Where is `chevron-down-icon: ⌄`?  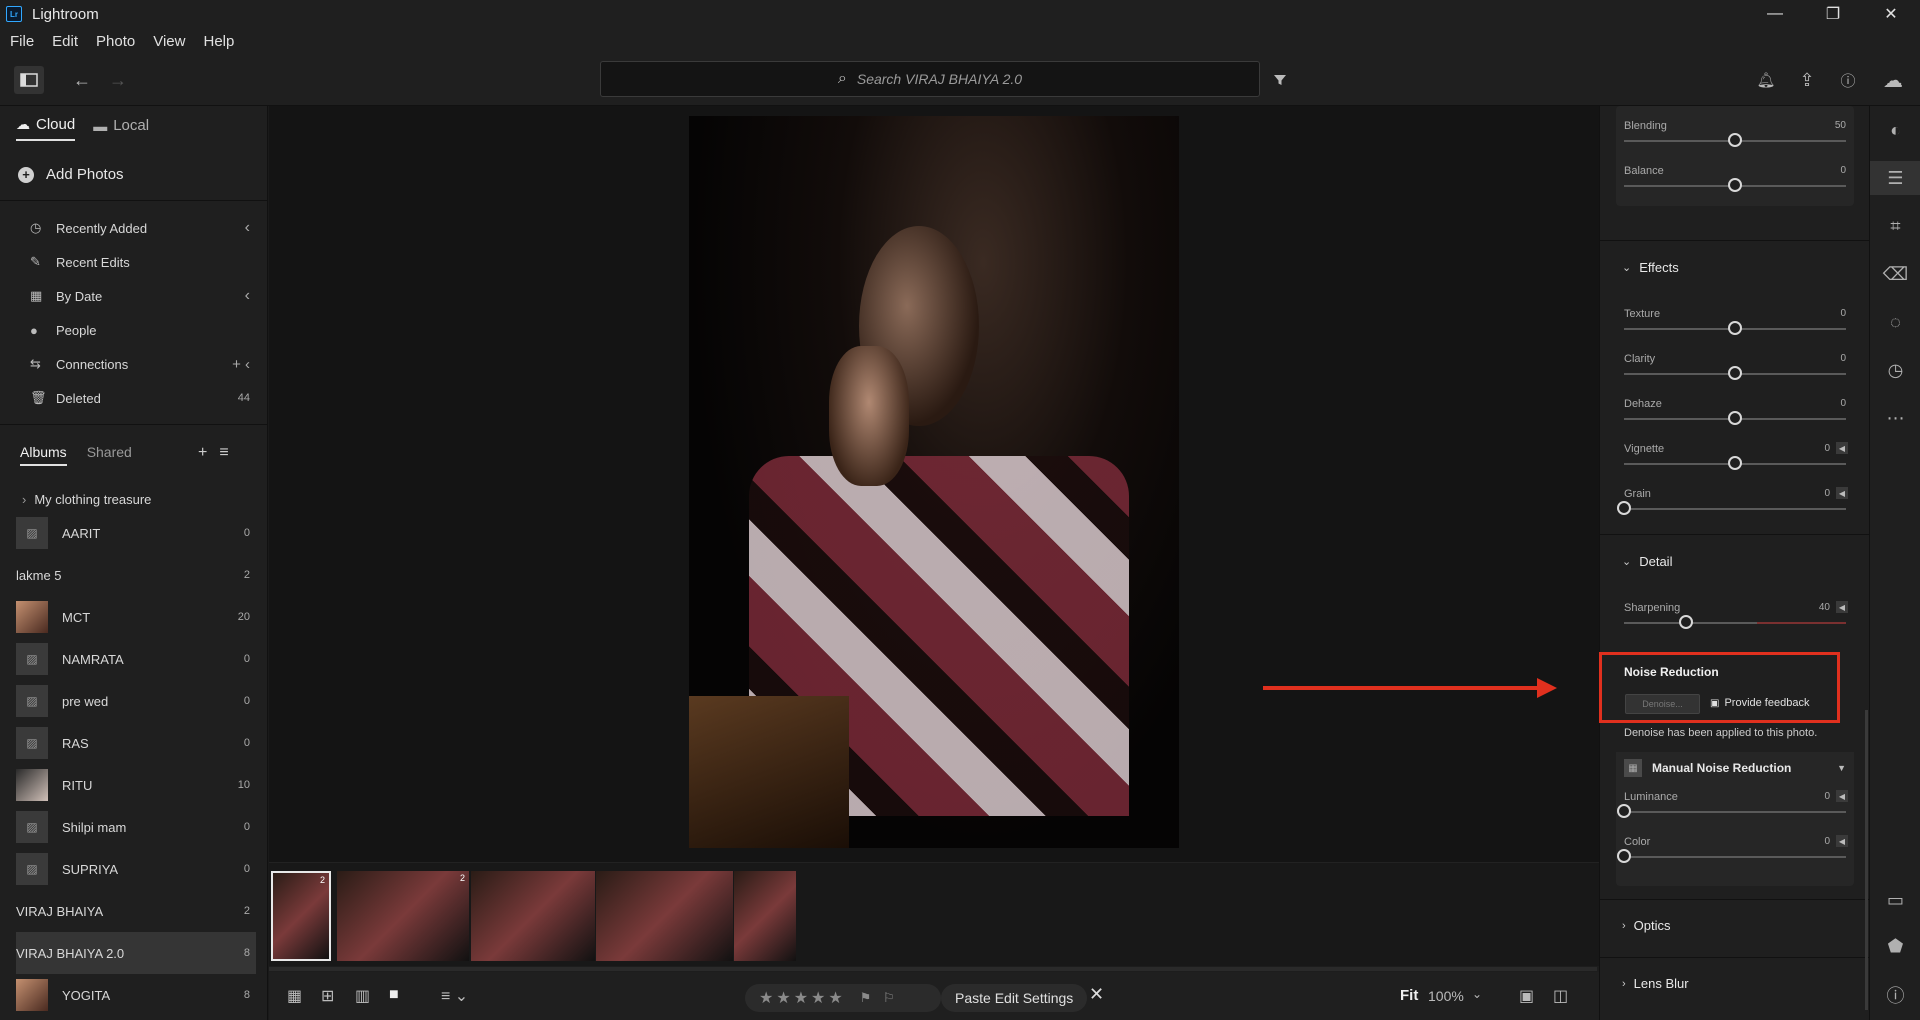
chevron-down-icon: ⌄ is located at coordinates (1477, 994).